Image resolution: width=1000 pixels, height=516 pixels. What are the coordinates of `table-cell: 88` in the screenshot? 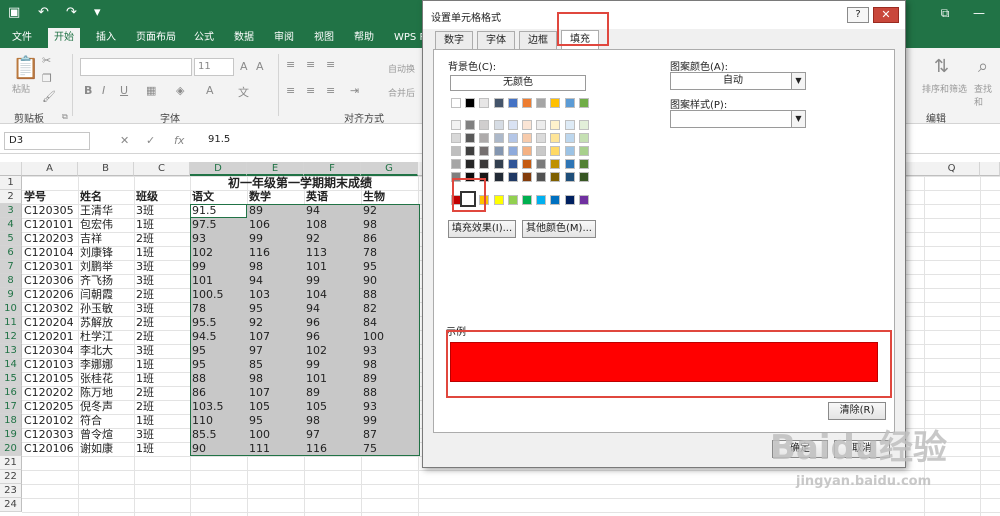 It's located at (218, 379).